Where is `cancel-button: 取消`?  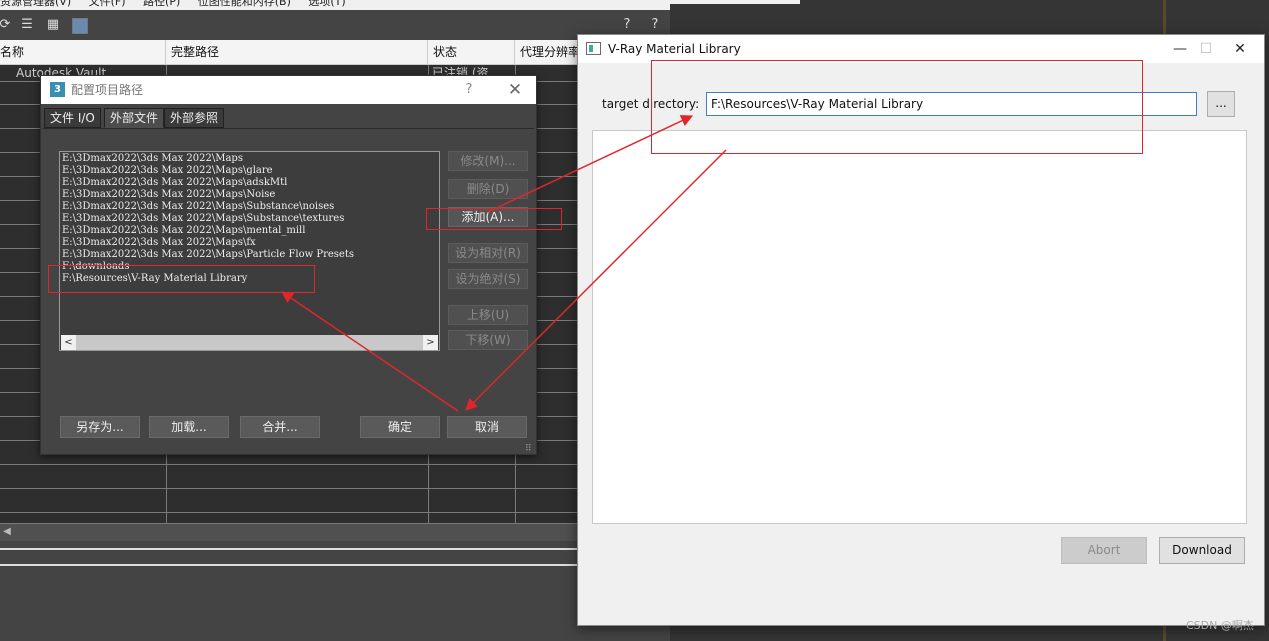 cancel-button: 取消 is located at coordinates (487, 427).